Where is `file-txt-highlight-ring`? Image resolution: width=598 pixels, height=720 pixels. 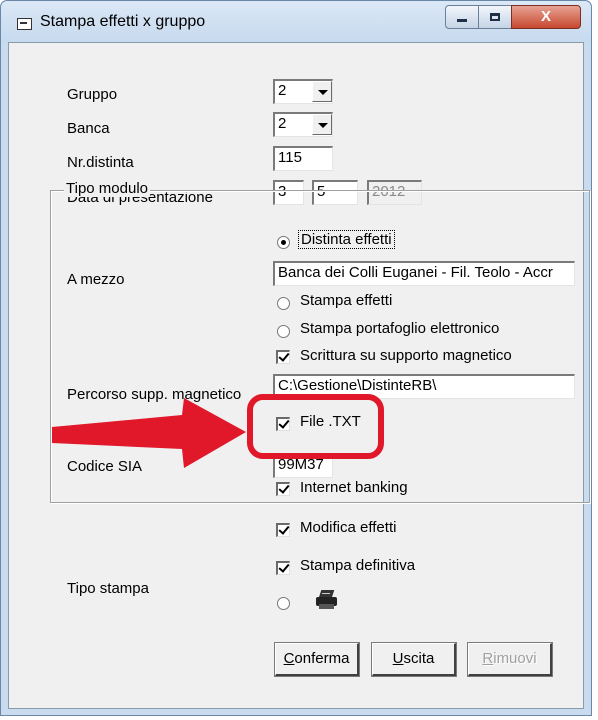 file-txt-highlight-ring is located at coordinates (315, 426).